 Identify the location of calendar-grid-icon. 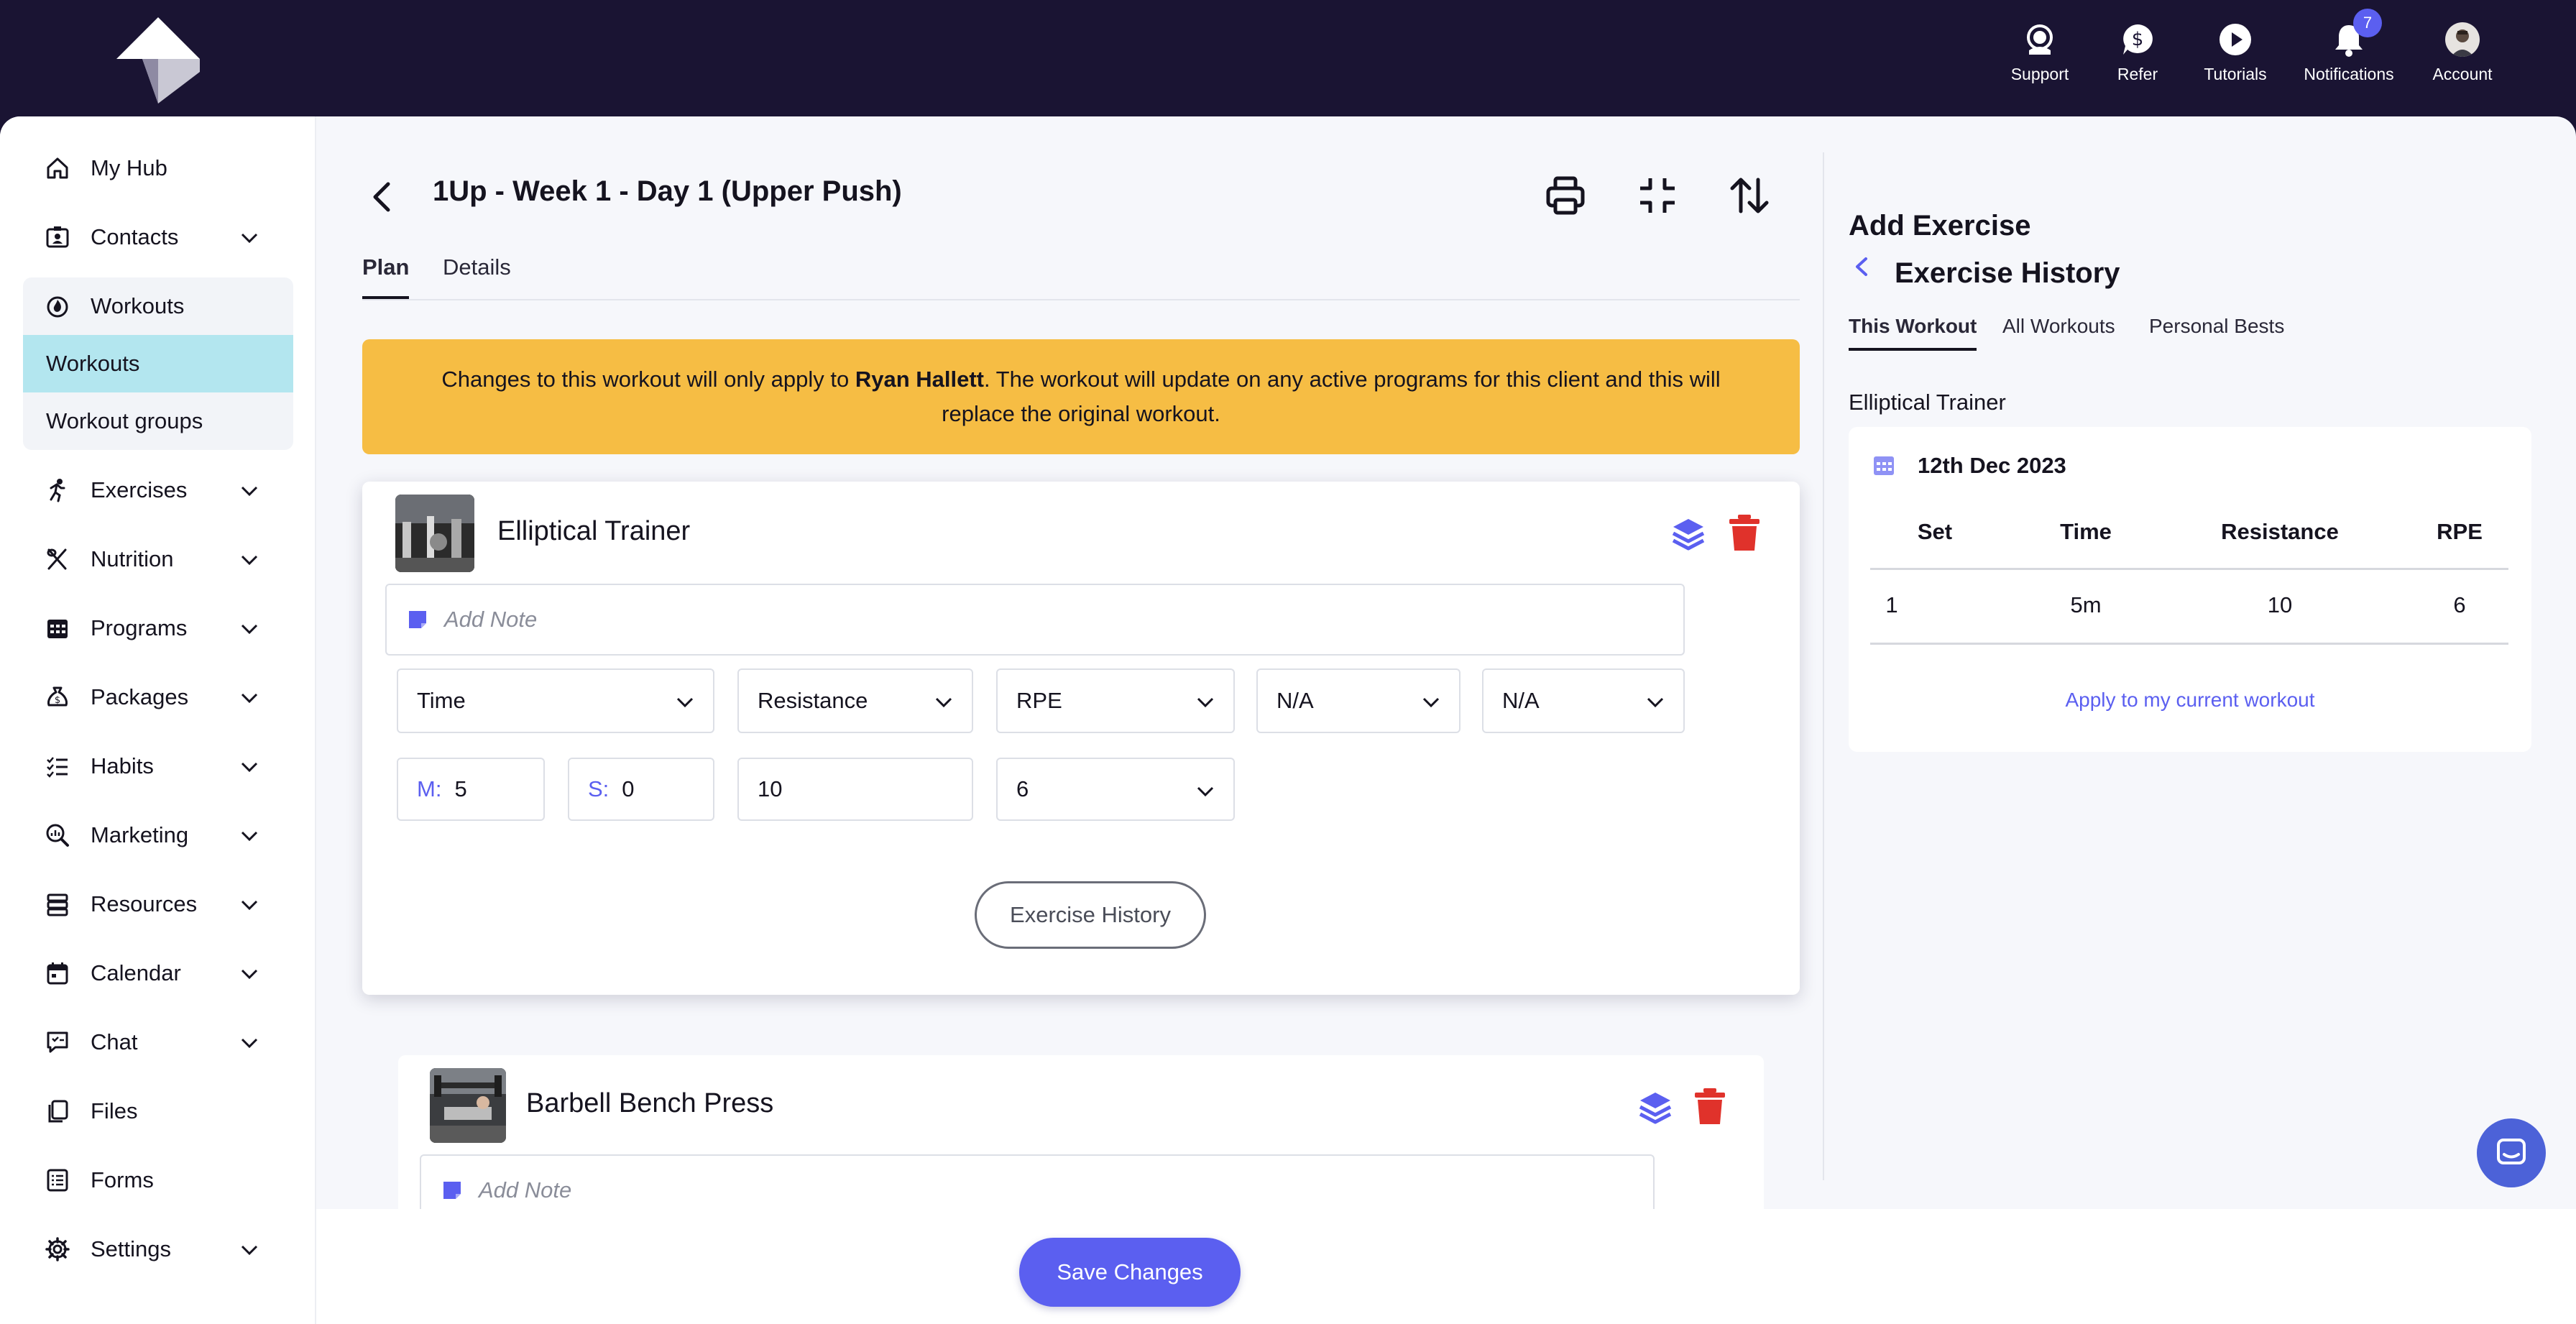
(57, 628).